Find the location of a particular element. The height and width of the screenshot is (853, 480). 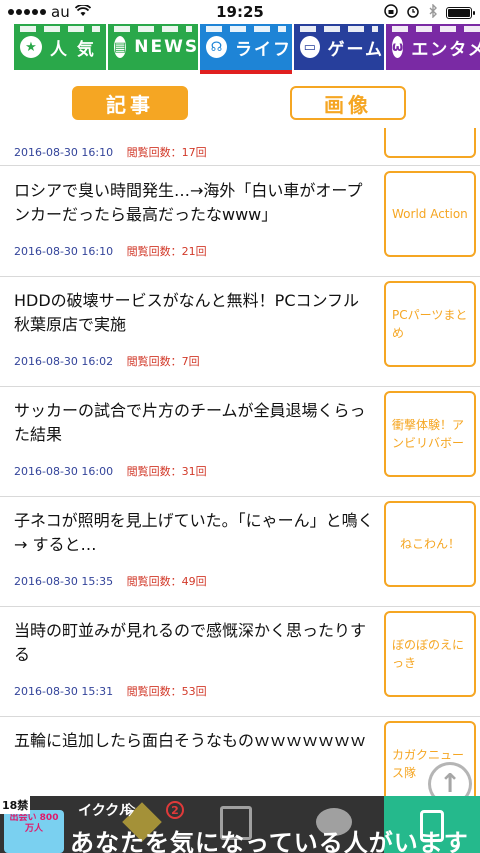

status-icons is located at coordinates (429, 12).